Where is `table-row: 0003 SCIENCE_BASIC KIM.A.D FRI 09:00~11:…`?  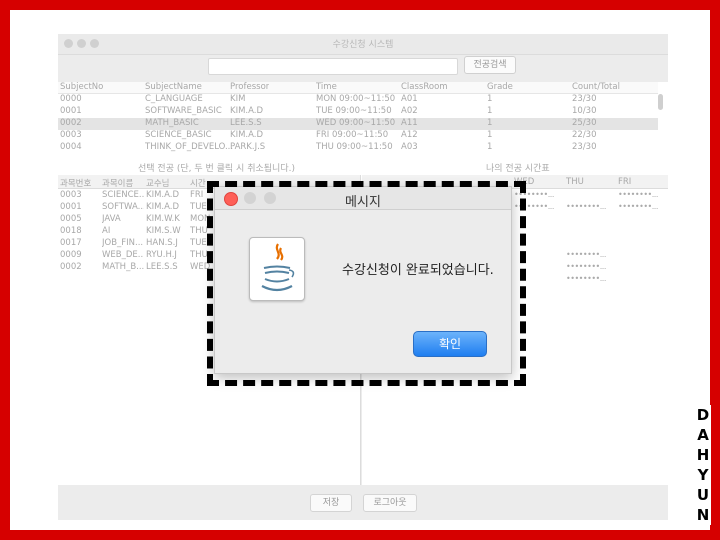 table-row: 0003 SCIENCE_BASIC KIM.A.D FRI 09:00~11:… is located at coordinates (358, 136).